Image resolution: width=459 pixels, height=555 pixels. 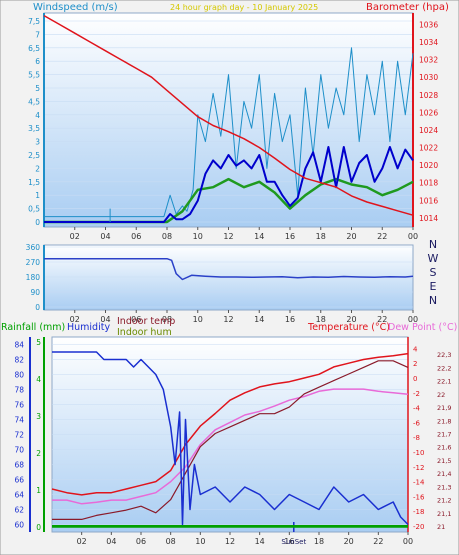 What do you see at coordinates (415, 349) in the screenshot?
I see `temperature-tick-label: 4` at bounding box center [415, 349].